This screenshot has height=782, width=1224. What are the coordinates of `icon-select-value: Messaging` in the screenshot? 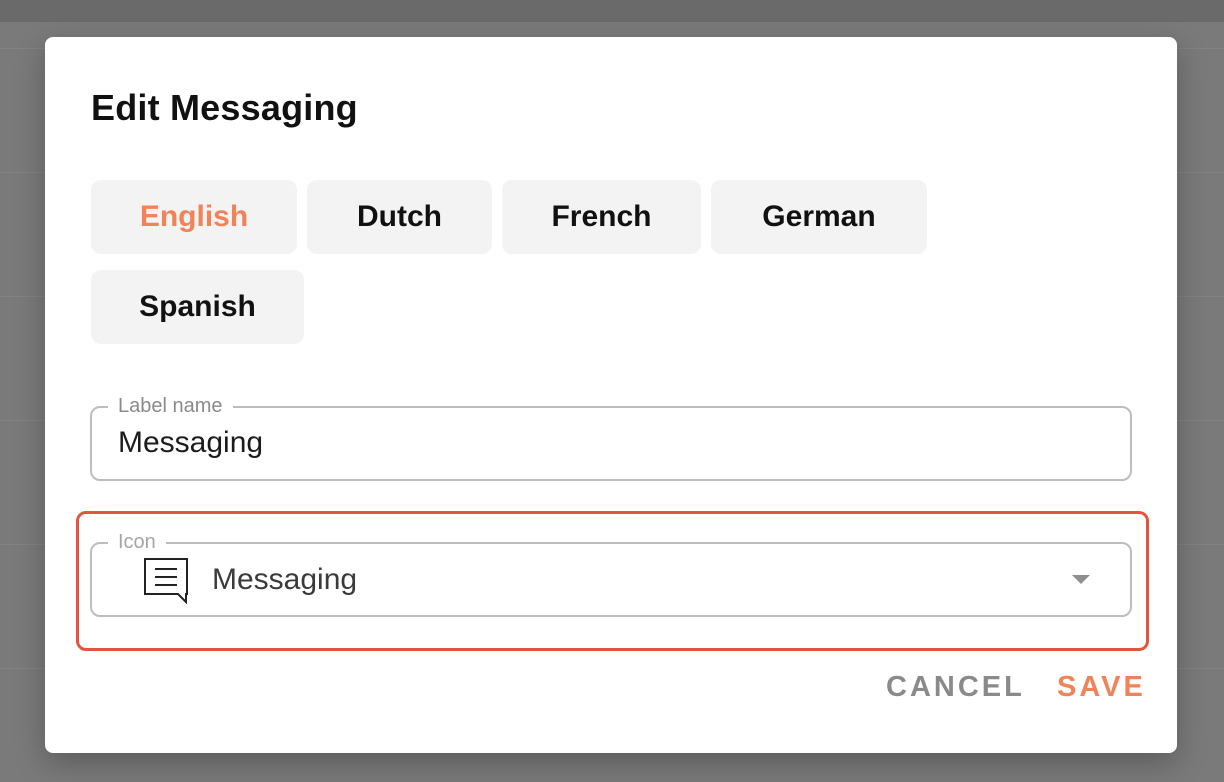 It's located at (285, 579).